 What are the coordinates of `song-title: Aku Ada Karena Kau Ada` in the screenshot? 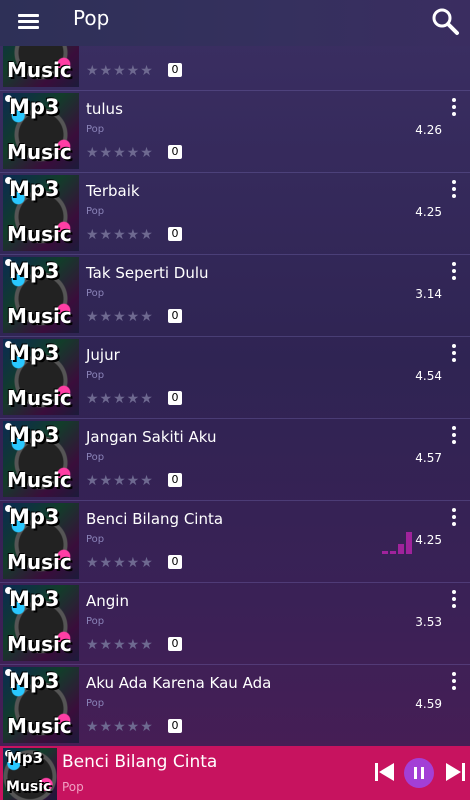 It's located at (179, 683).